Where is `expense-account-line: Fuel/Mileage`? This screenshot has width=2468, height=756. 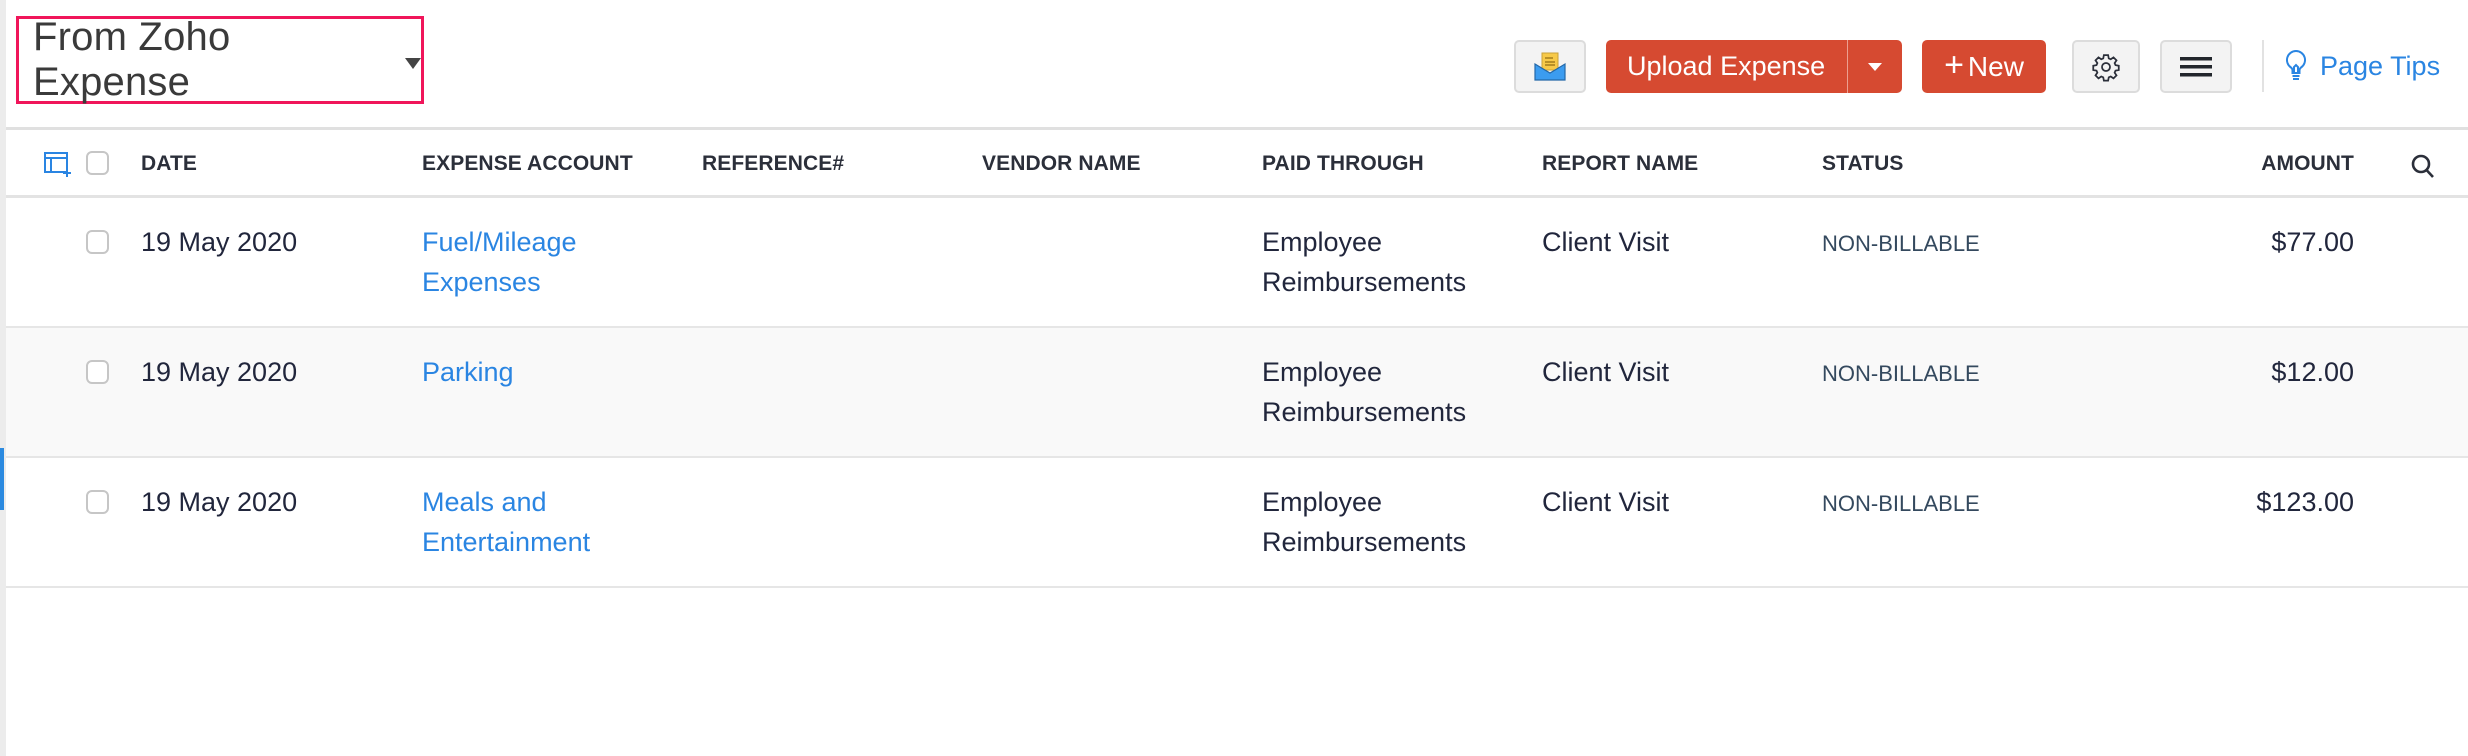 expense-account-line: Fuel/Mileage is located at coordinates (499, 242).